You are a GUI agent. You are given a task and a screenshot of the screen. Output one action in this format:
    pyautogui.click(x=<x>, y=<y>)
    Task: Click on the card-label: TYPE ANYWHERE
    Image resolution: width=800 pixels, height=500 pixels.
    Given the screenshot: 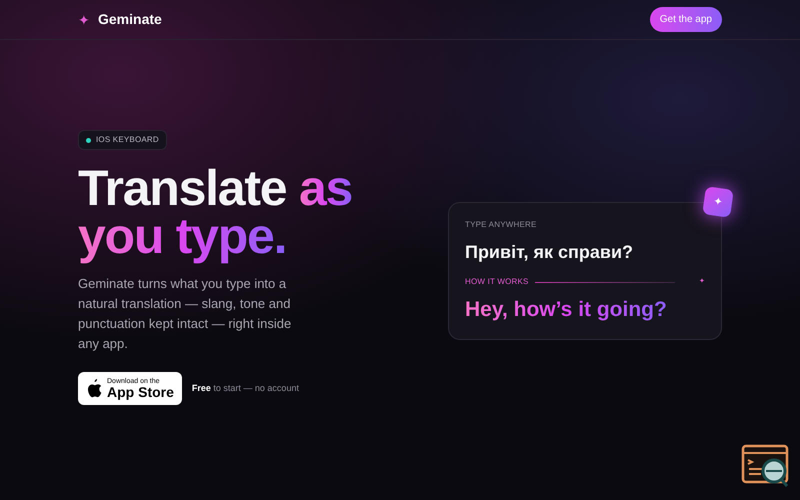 What is the action you would take?
    pyautogui.click(x=501, y=225)
    